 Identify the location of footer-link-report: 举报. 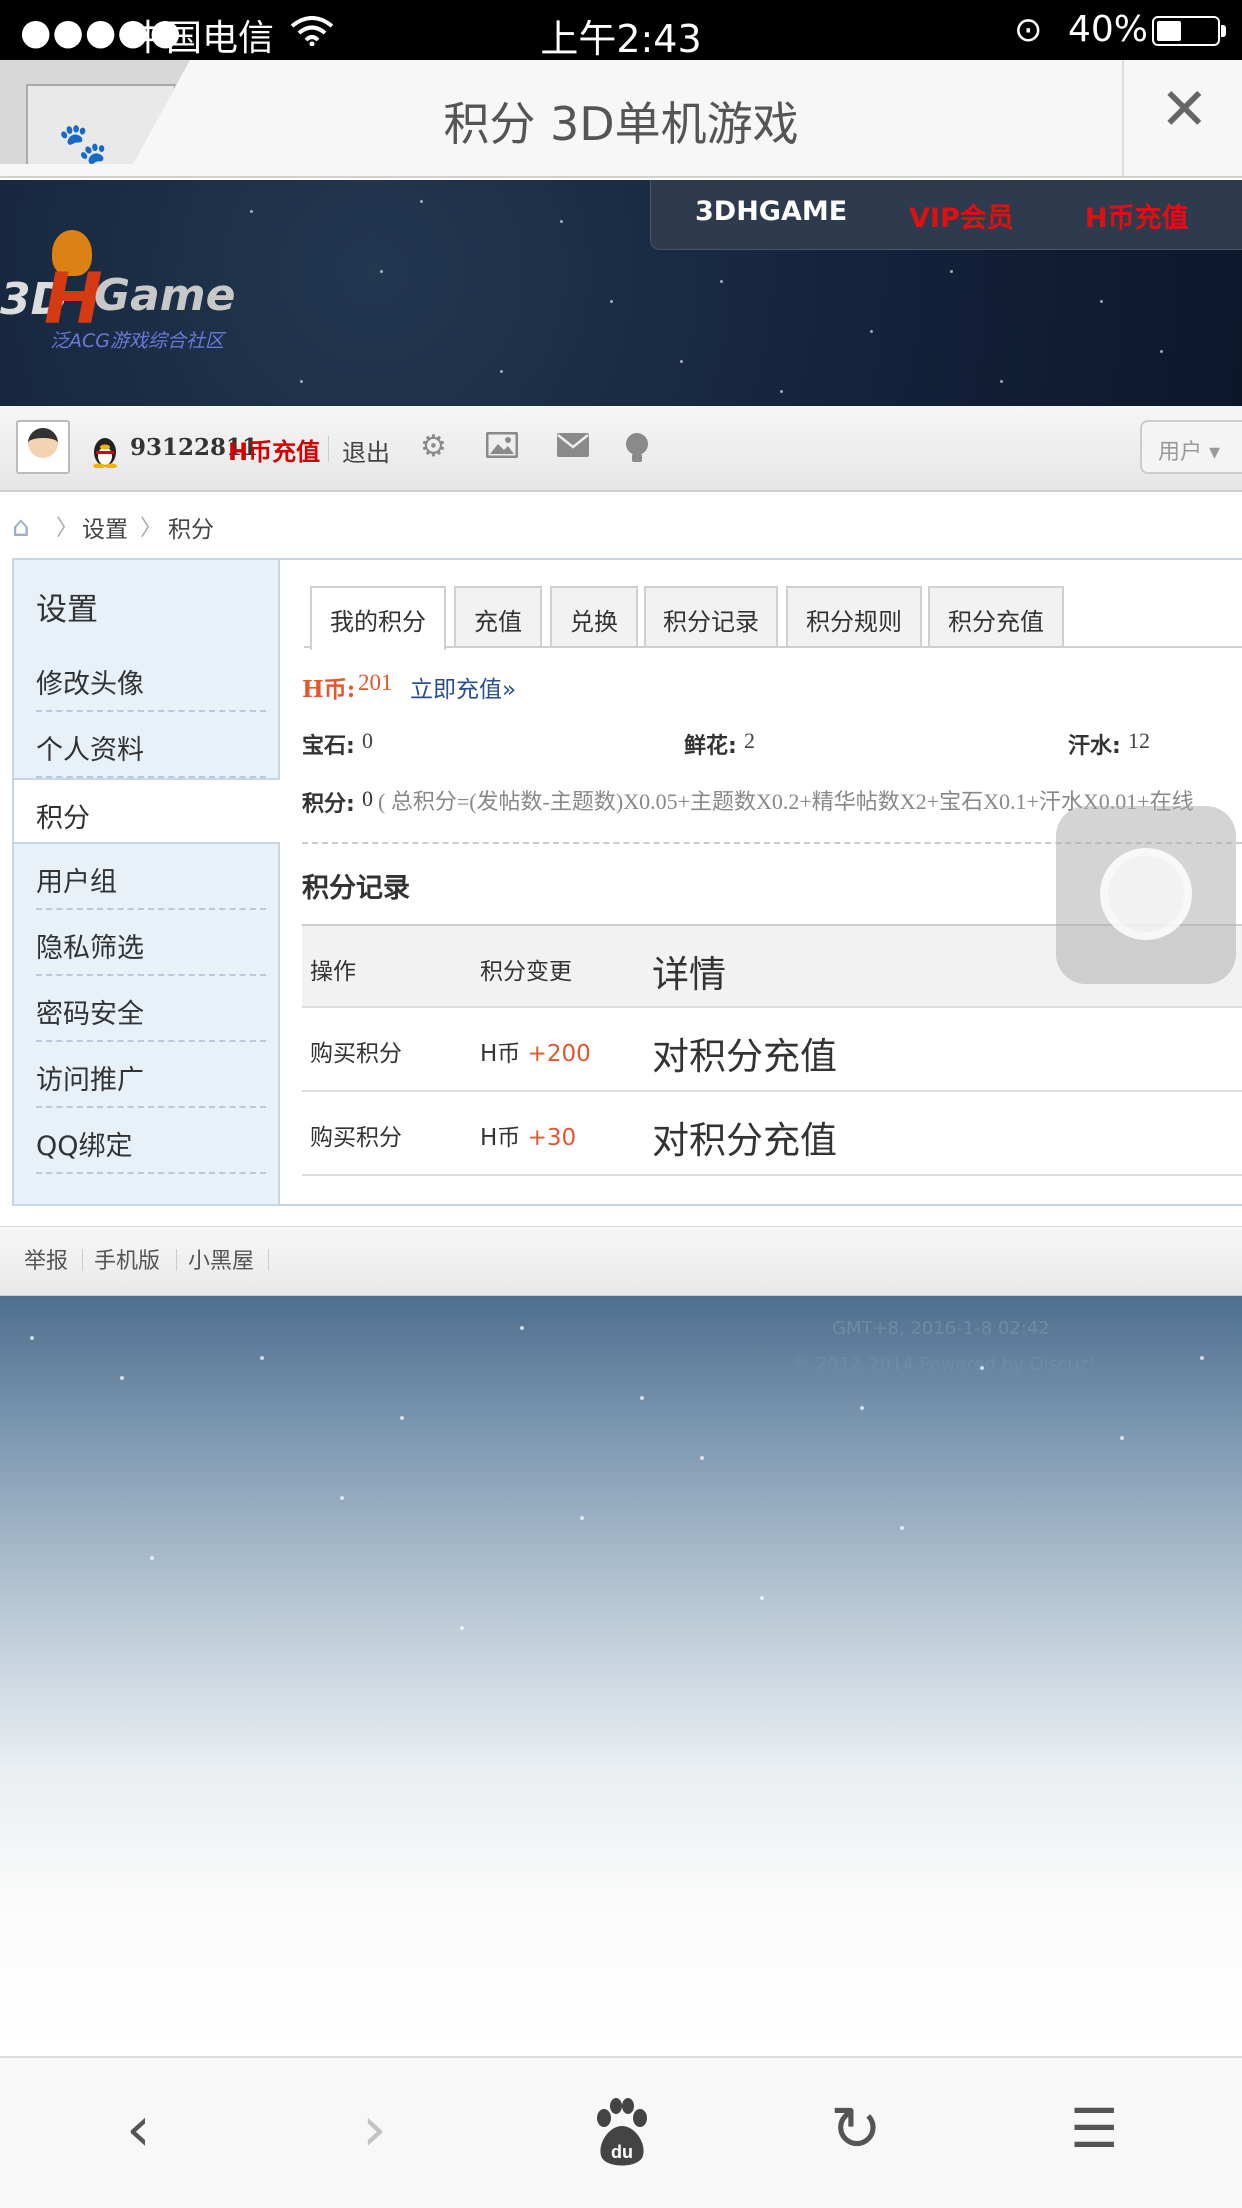
(46, 1259).